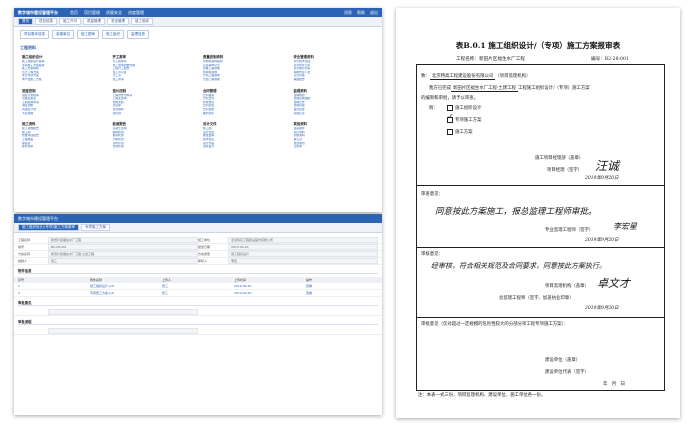  What do you see at coordinates (153, 80) in the screenshot?
I see `group-link: 复工申请` at bounding box center [153, 80].